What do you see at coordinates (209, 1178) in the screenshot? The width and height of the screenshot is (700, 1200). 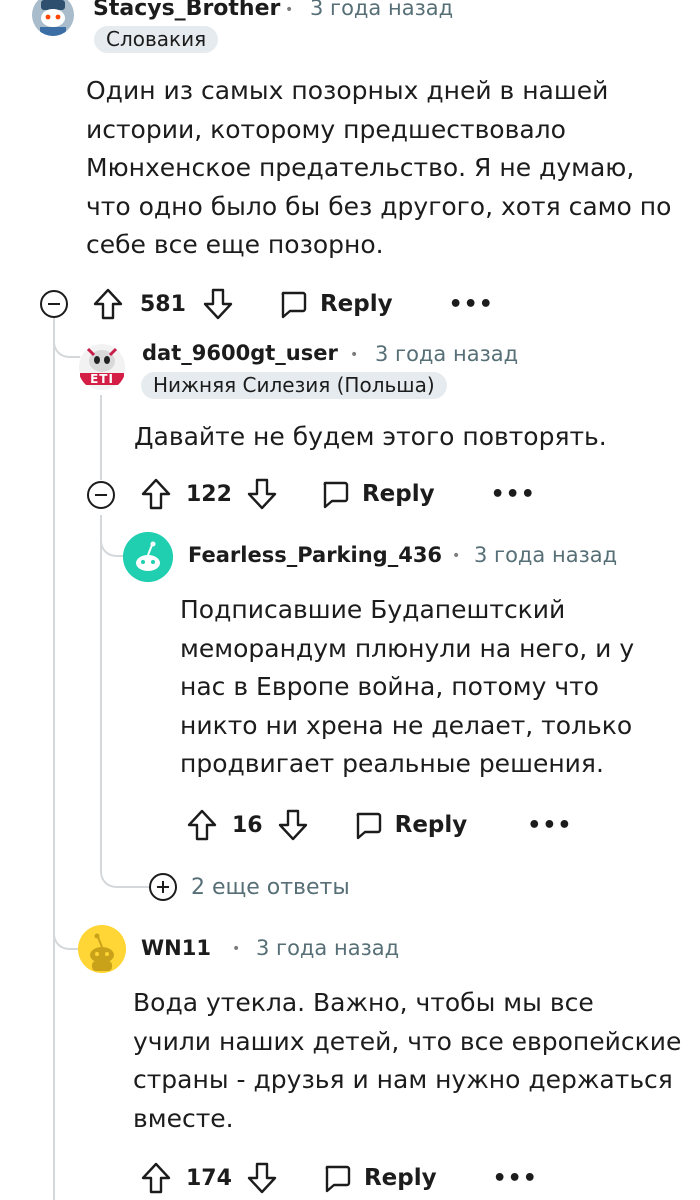 I see `vote-count: 174` at bounding box center [209, 1178].